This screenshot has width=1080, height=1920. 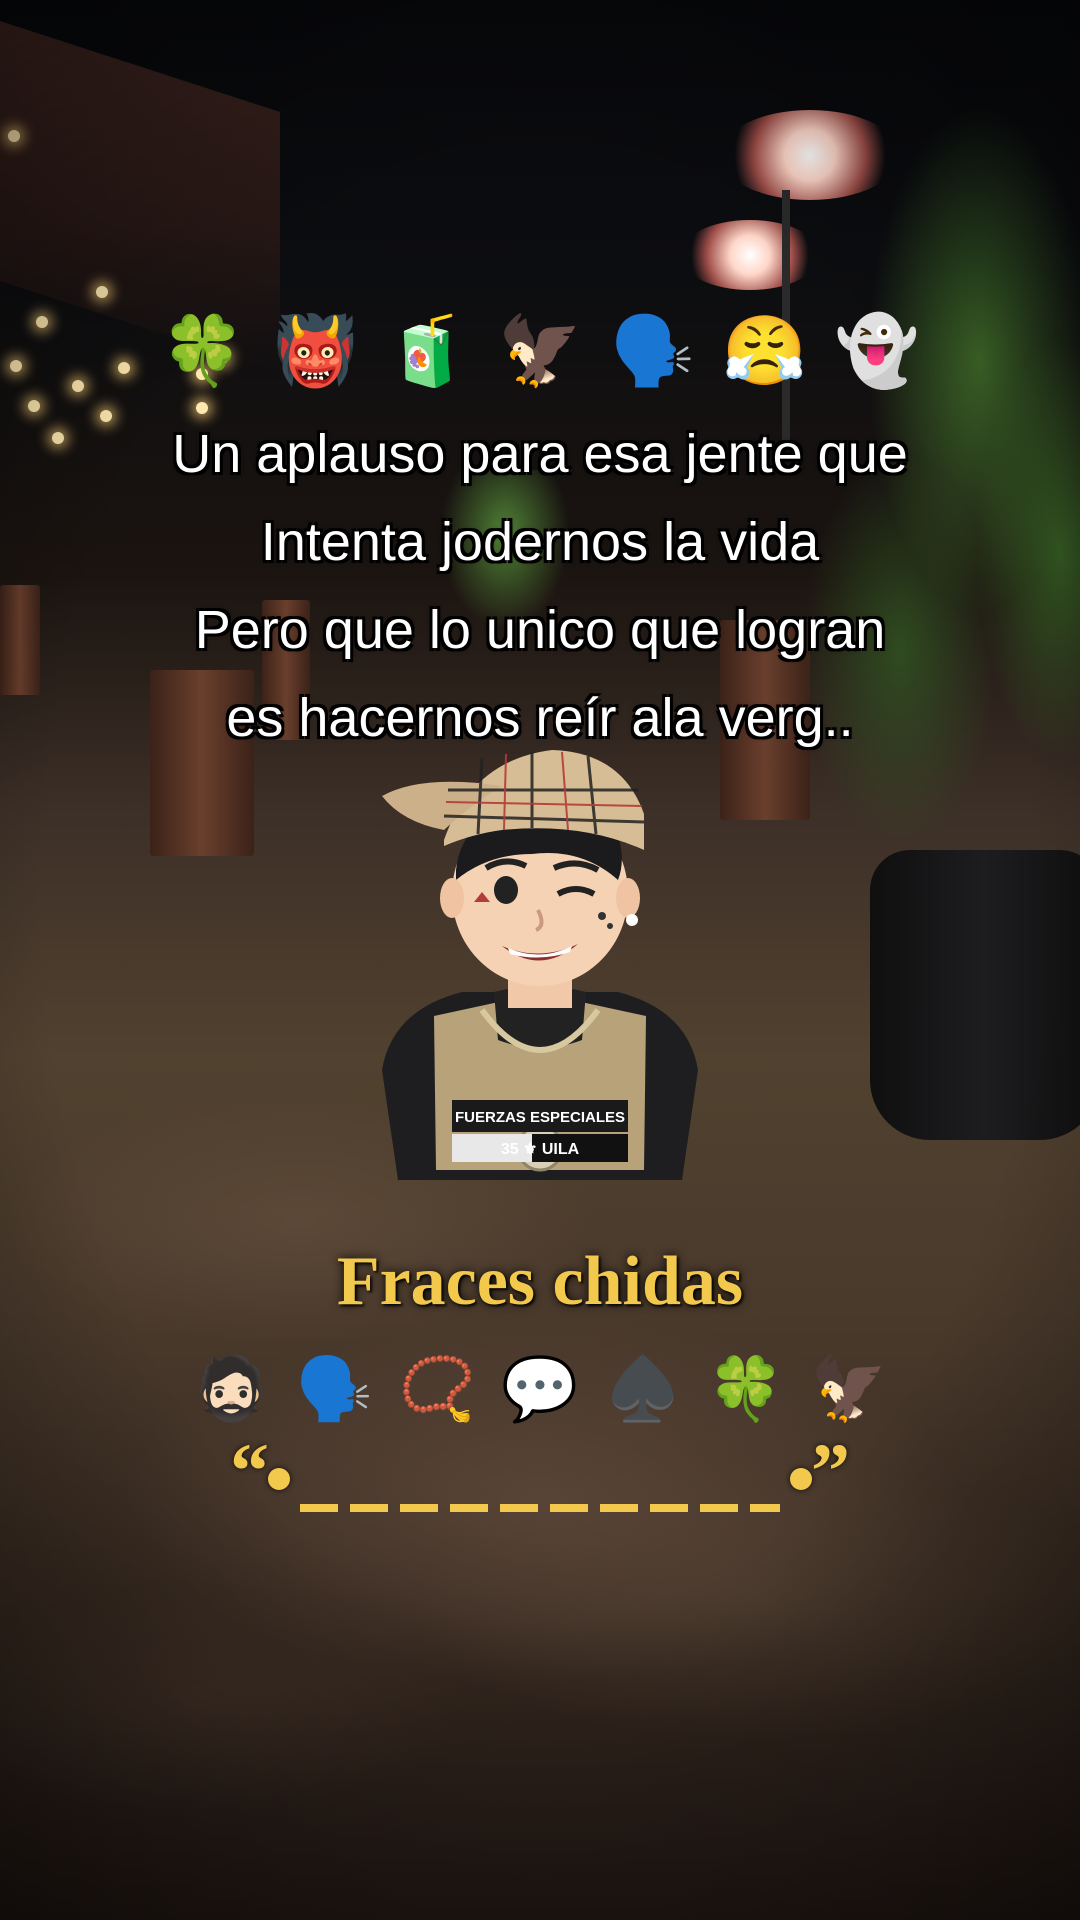 I want to click on top-emoji-row: 🍀 👹 🧃 🦅 🗣️ 😤 👻, so click(x=540, y=352).